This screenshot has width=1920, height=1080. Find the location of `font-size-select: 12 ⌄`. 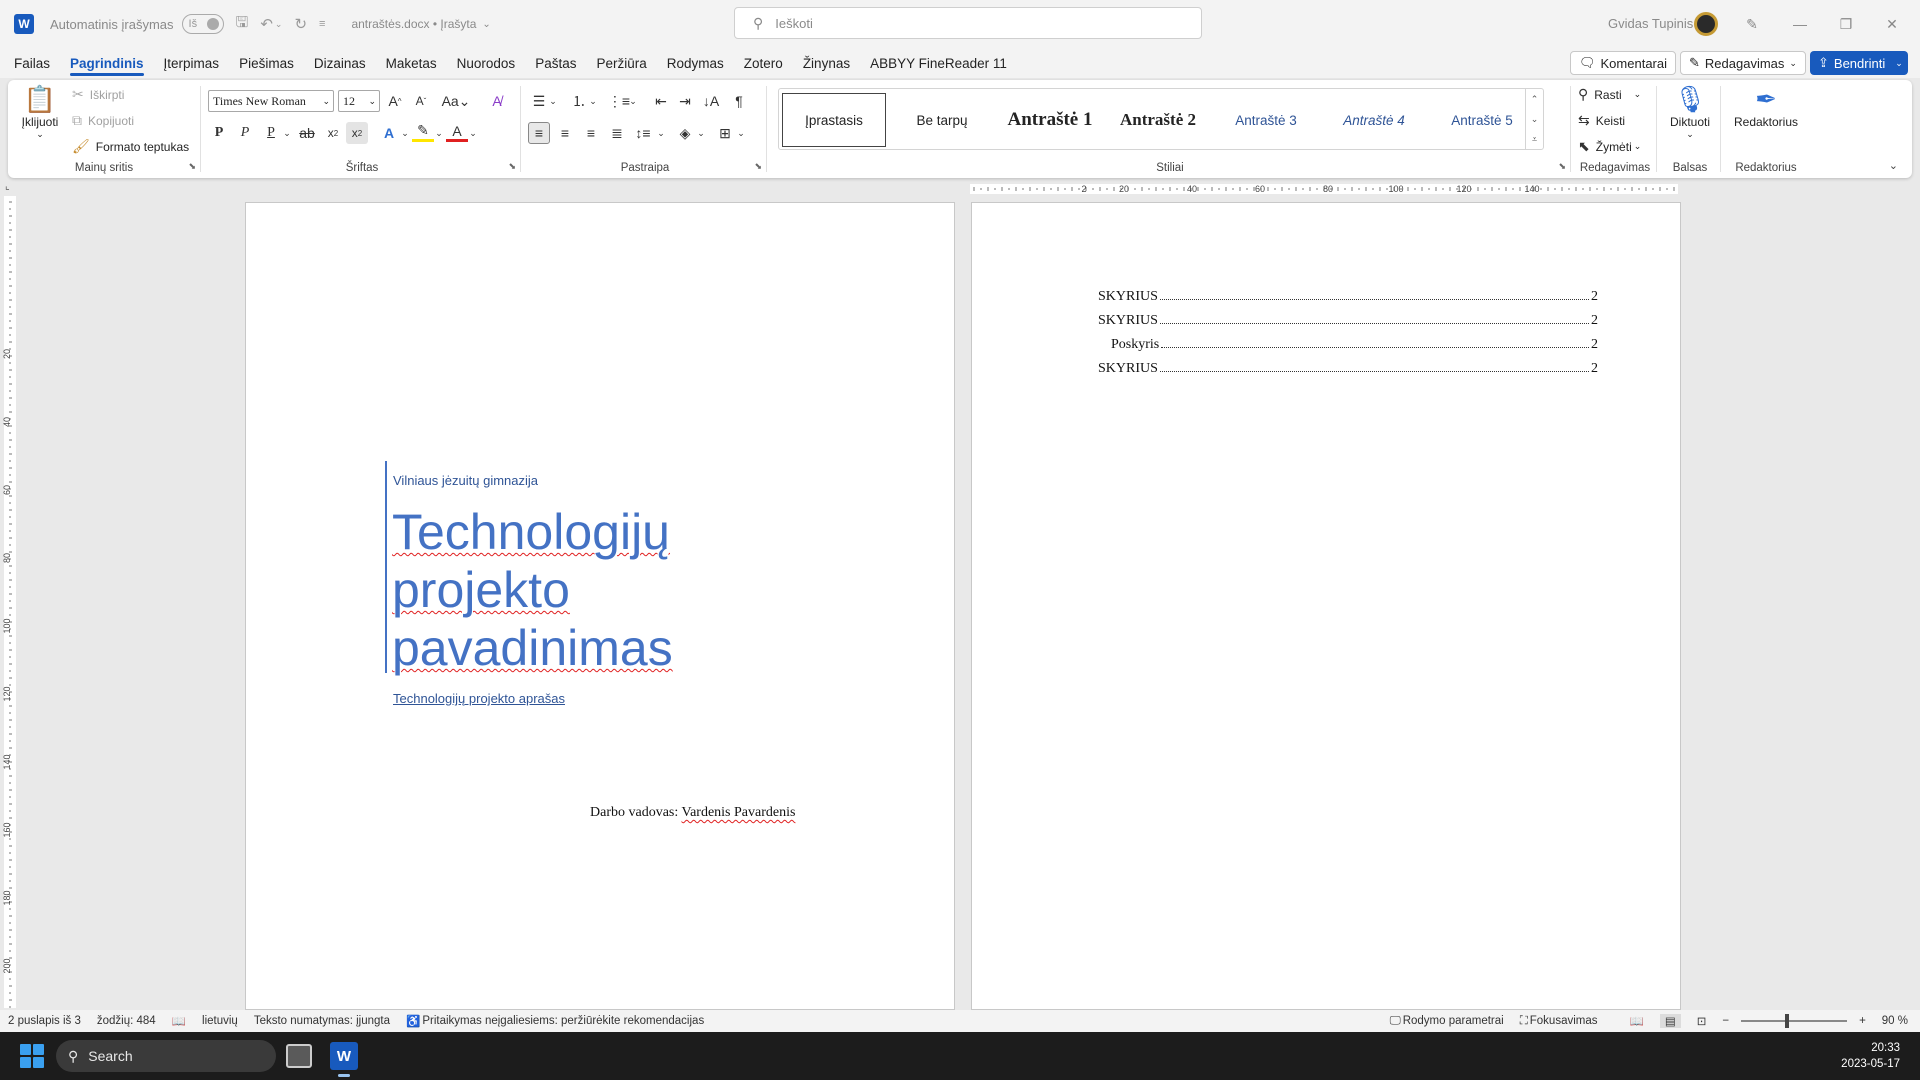

font-size-select: 12 ⌄ is located at coordinates (359, 101).